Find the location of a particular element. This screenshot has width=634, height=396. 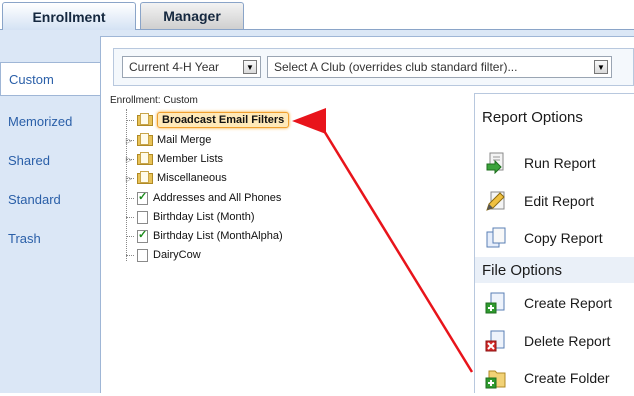

create-folder-icon is located at coordinates (496, 378).